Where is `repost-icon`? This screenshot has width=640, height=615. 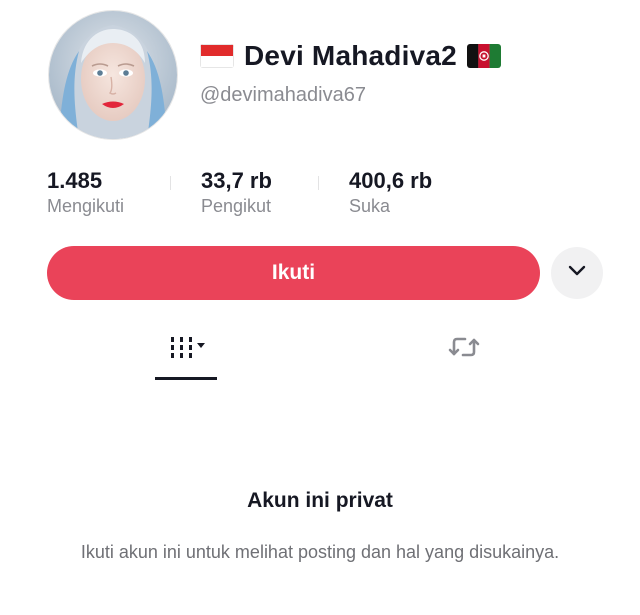 repost-icon is located at coordinates (464, 349).